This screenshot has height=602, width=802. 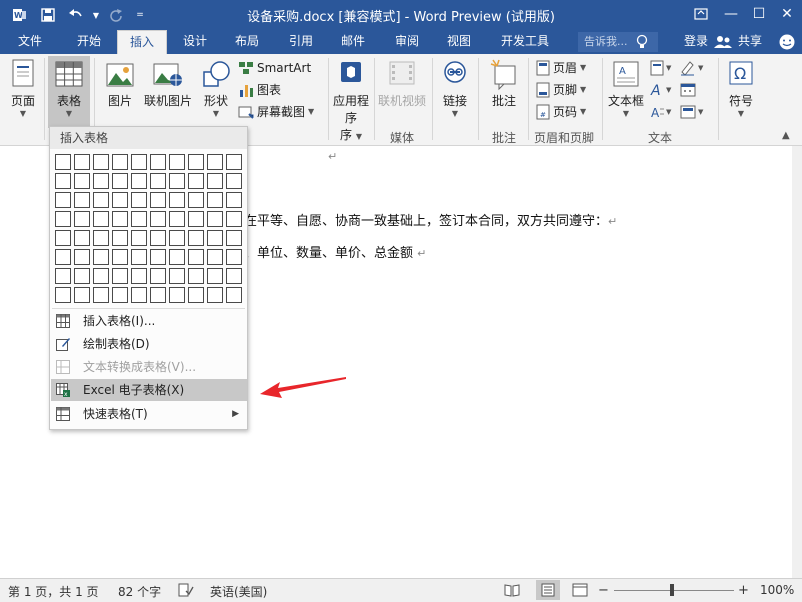 I want to click on apps-button: 应用程序 序 ▼, so click(x=351, y=100).